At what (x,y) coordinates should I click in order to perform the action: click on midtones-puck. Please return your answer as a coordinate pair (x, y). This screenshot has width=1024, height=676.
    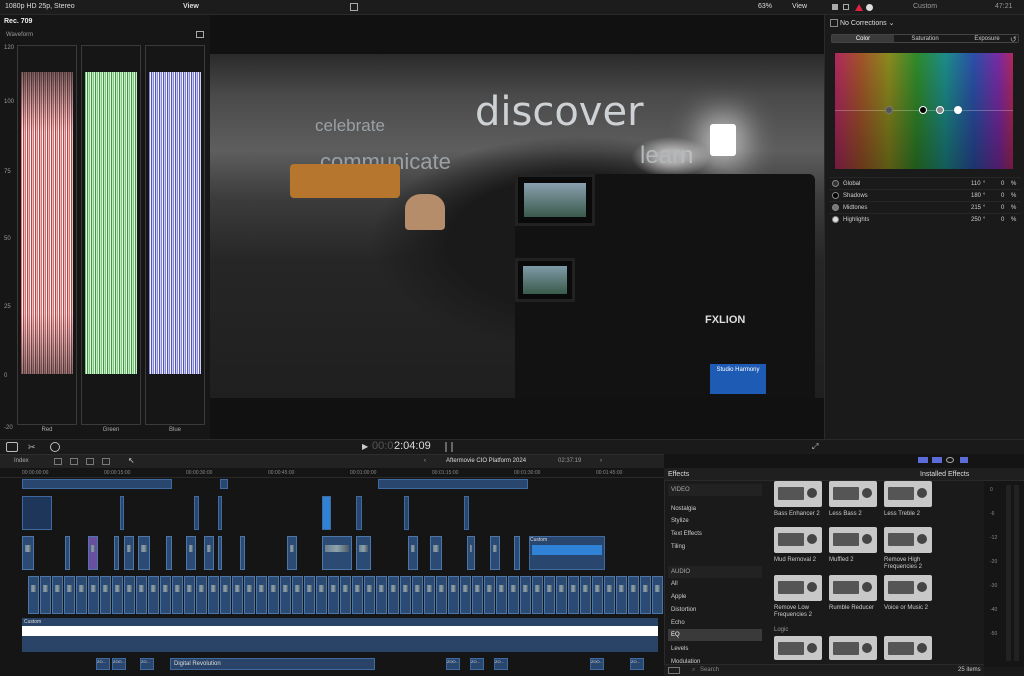
    Looking at the image, I should click on (940, 110).